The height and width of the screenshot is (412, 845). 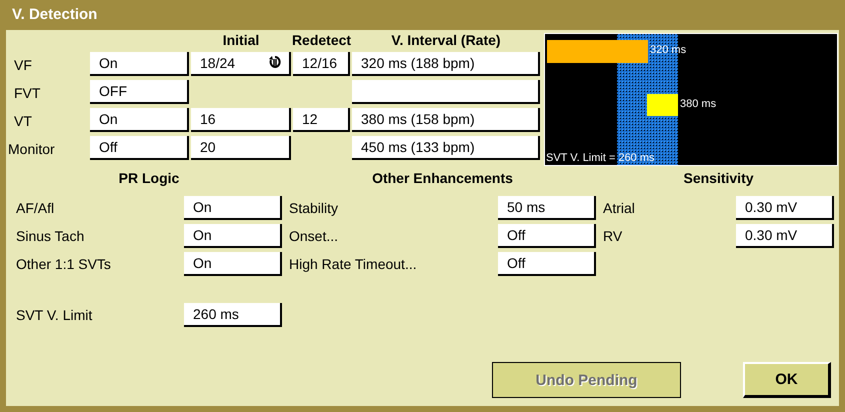 What do you see at coordinates (718, 179) in the screenshot?
I see `section-heading: Sensitivity` at bounding box center [718, 179].